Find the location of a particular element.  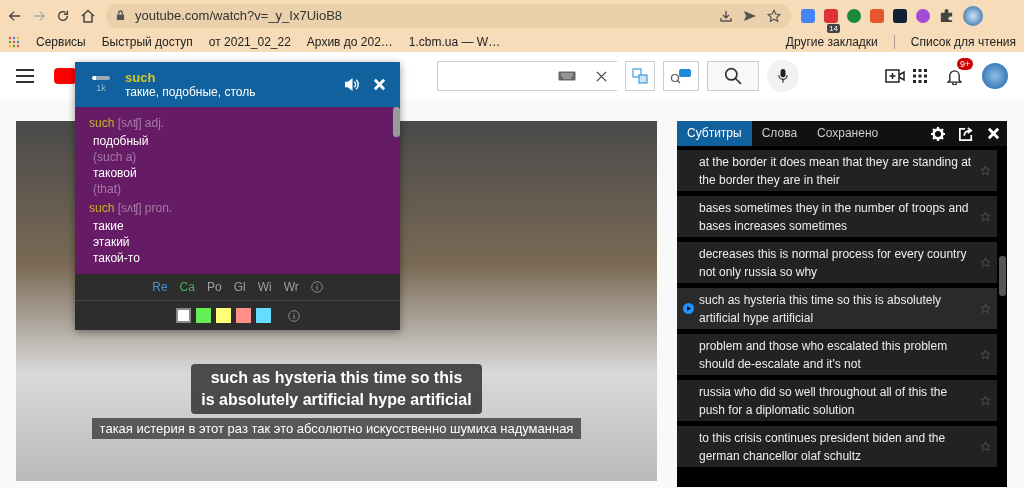

extension-badge: 14 is located at coordinates (833, 28).